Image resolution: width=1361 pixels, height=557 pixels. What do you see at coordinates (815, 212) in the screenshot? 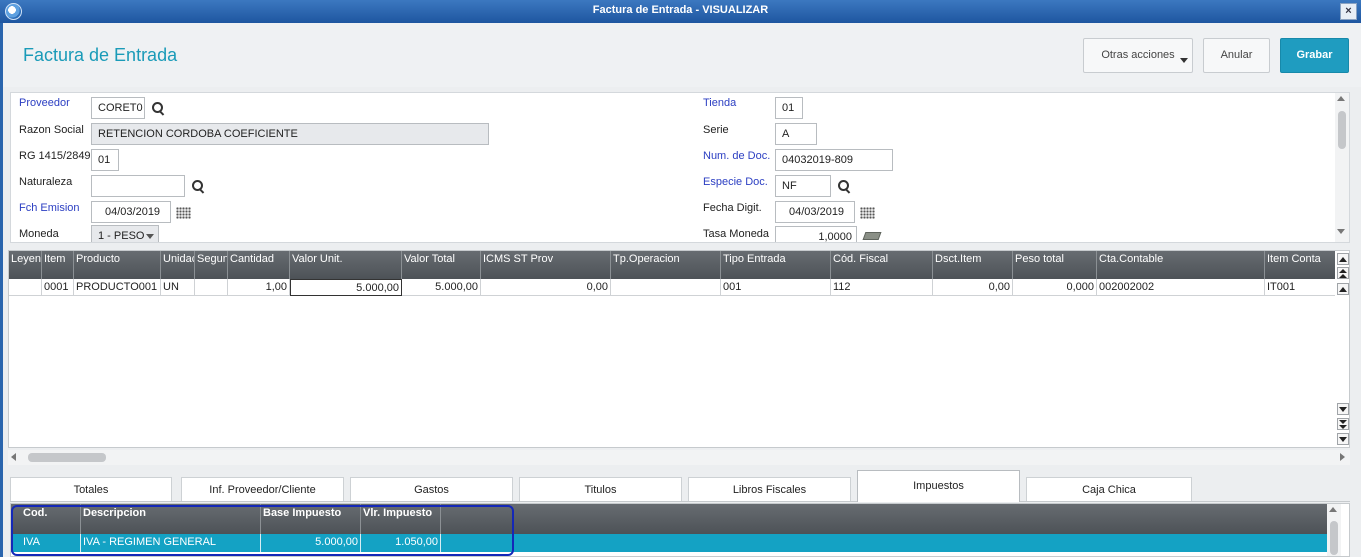
I see `fecha-digit-field: 04/03/2019` at bounding box center [815, 212].